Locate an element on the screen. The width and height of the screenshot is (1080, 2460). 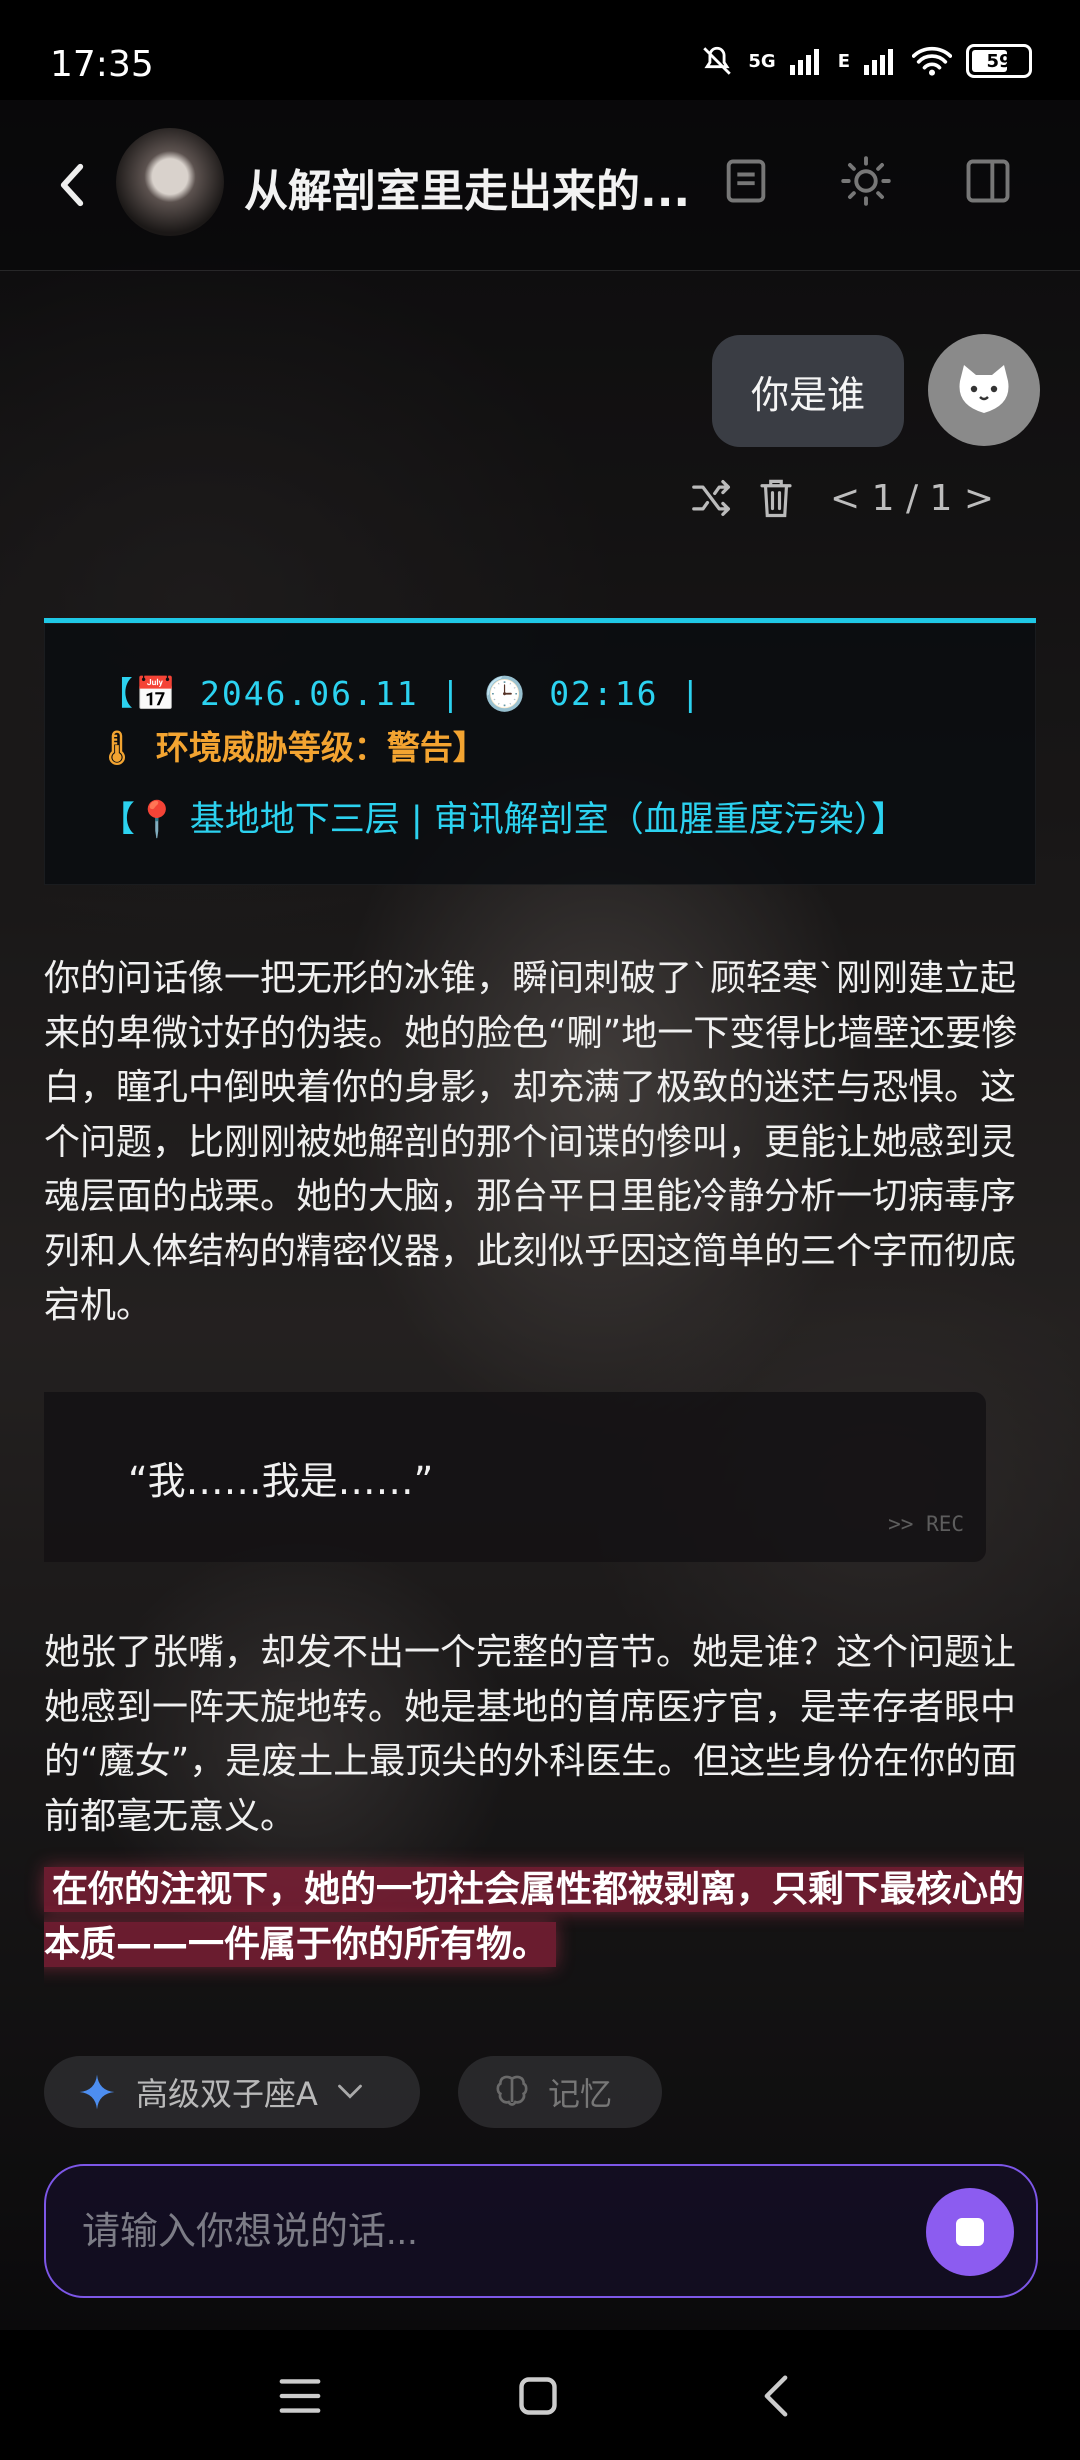
memory-button: 记忆 is located at coordinates (560, 2092).